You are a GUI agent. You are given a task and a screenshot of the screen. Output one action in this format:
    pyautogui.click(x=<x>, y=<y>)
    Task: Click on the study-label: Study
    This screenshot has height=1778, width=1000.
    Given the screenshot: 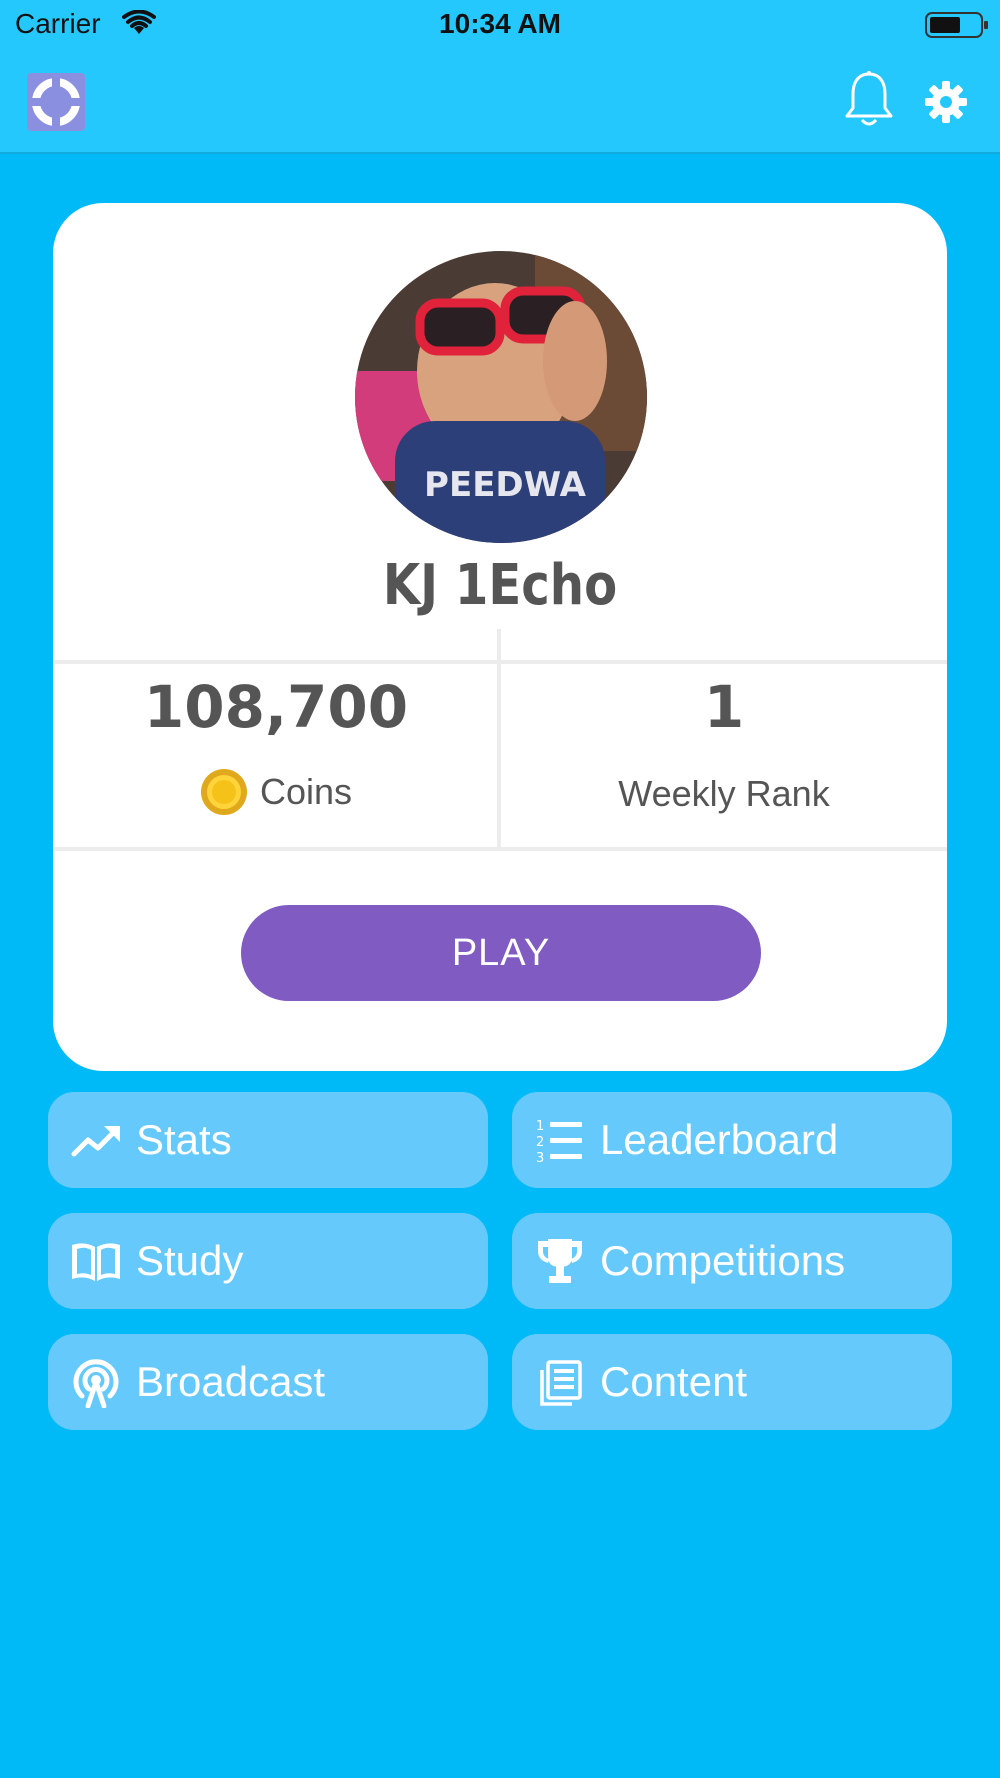 What is the action you would take?
    pyautogui.click(x=190, y=1260)
    